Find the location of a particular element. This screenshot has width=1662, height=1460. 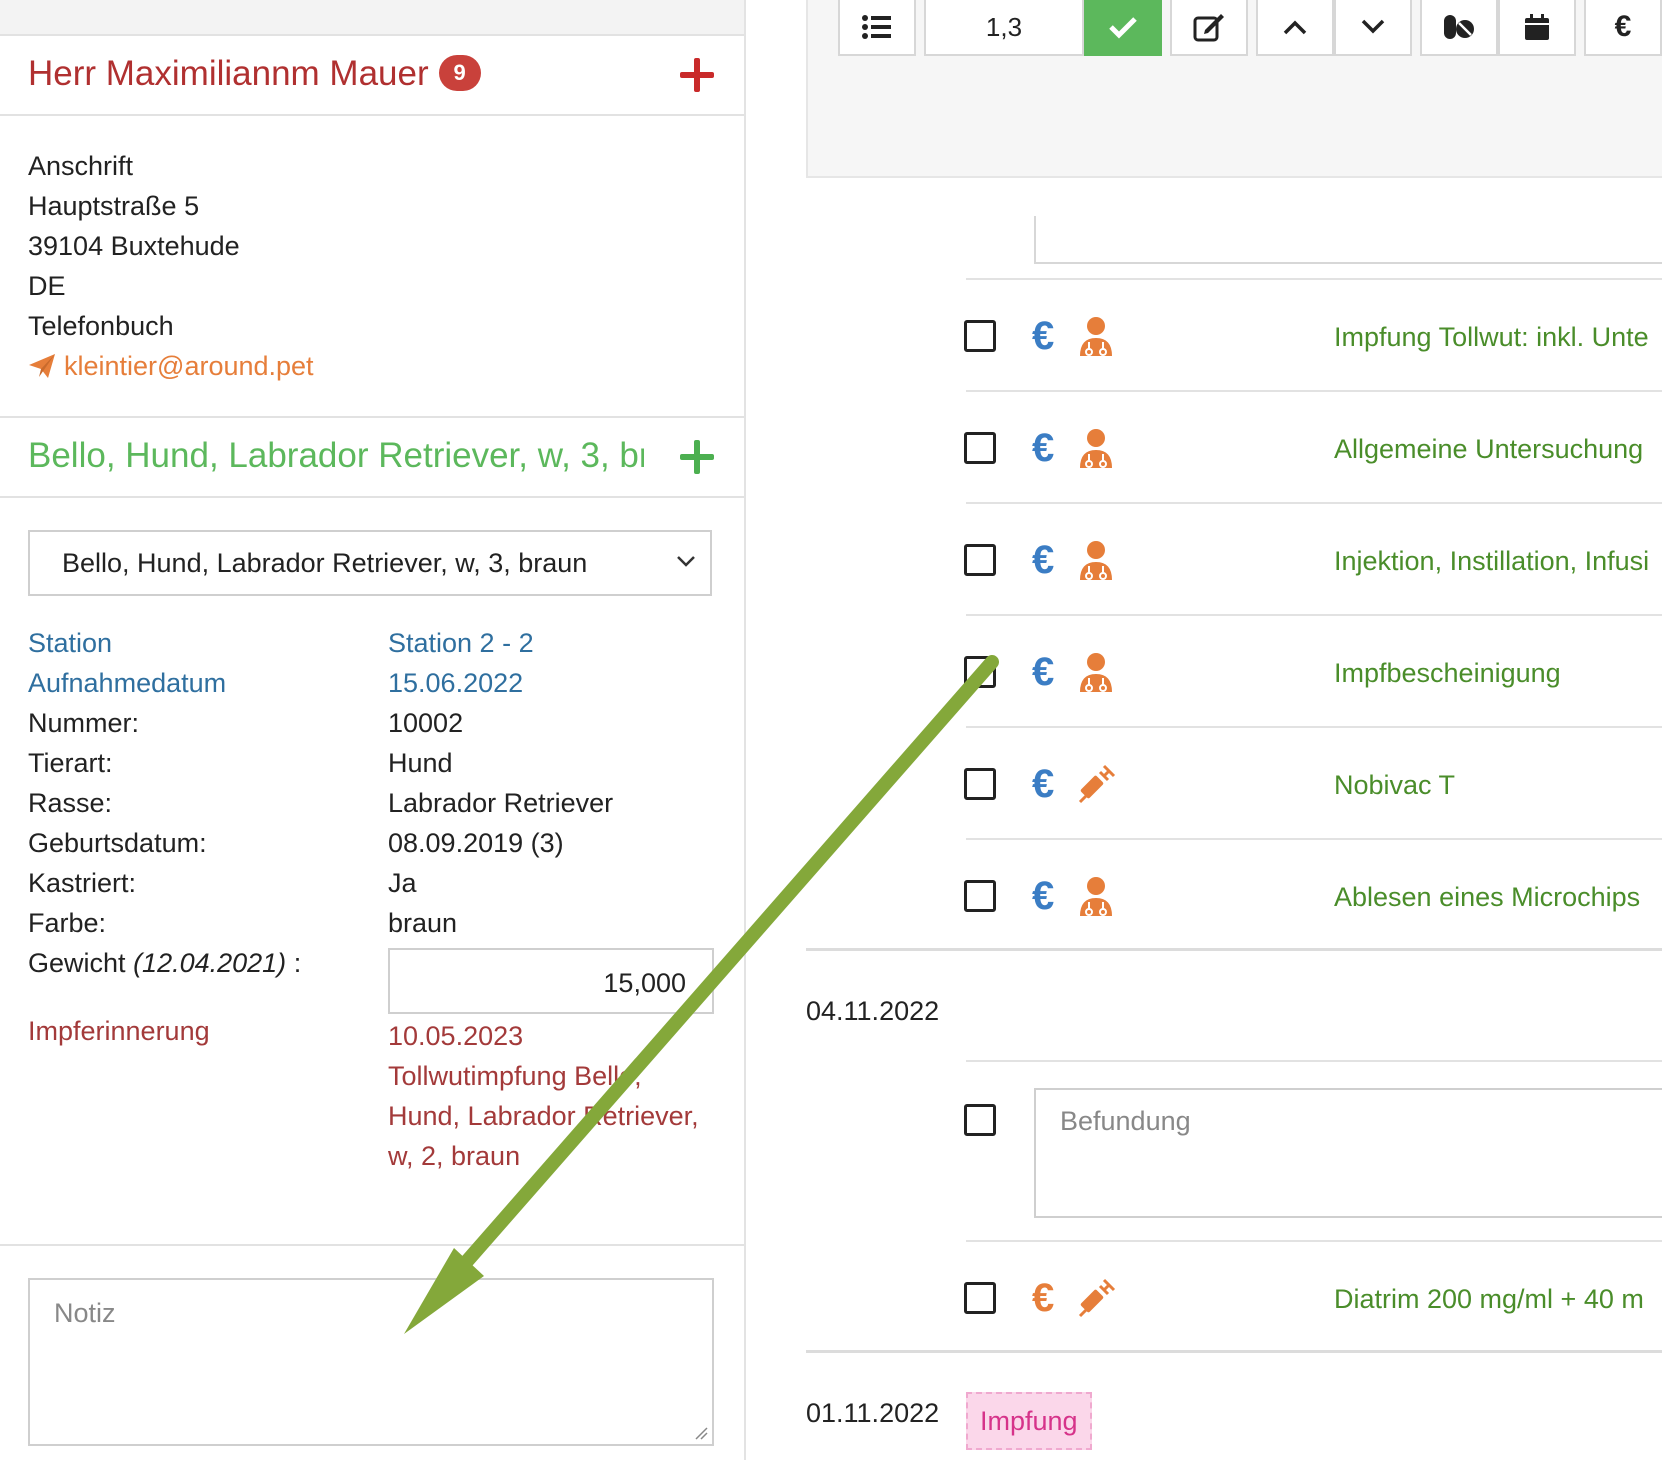

address-phonebook: Telefonbuch is located at coordinates (101, 326).